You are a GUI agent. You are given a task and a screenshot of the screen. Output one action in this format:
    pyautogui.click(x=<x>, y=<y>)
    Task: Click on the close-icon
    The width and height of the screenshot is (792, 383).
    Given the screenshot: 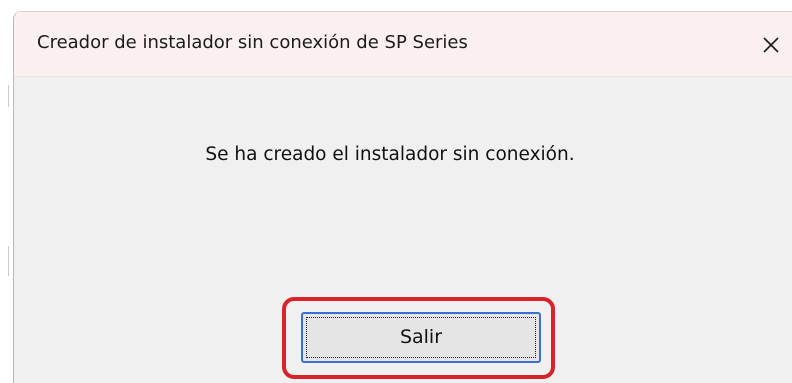 What is the action you would take?
    pyautogui.click(x=771, y=45)
    